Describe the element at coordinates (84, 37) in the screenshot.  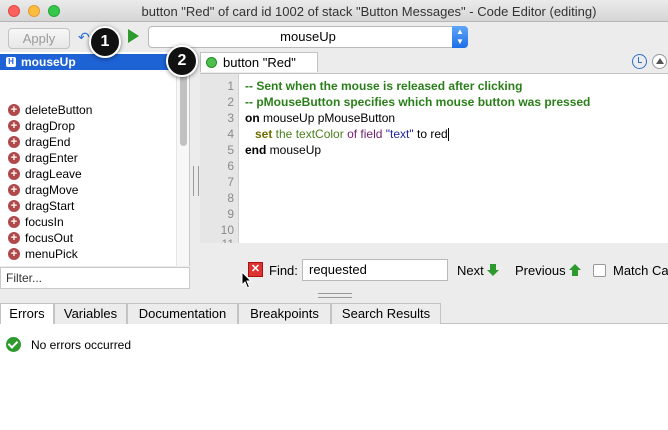
I see `back-arrow-icon: ↶` at that location.